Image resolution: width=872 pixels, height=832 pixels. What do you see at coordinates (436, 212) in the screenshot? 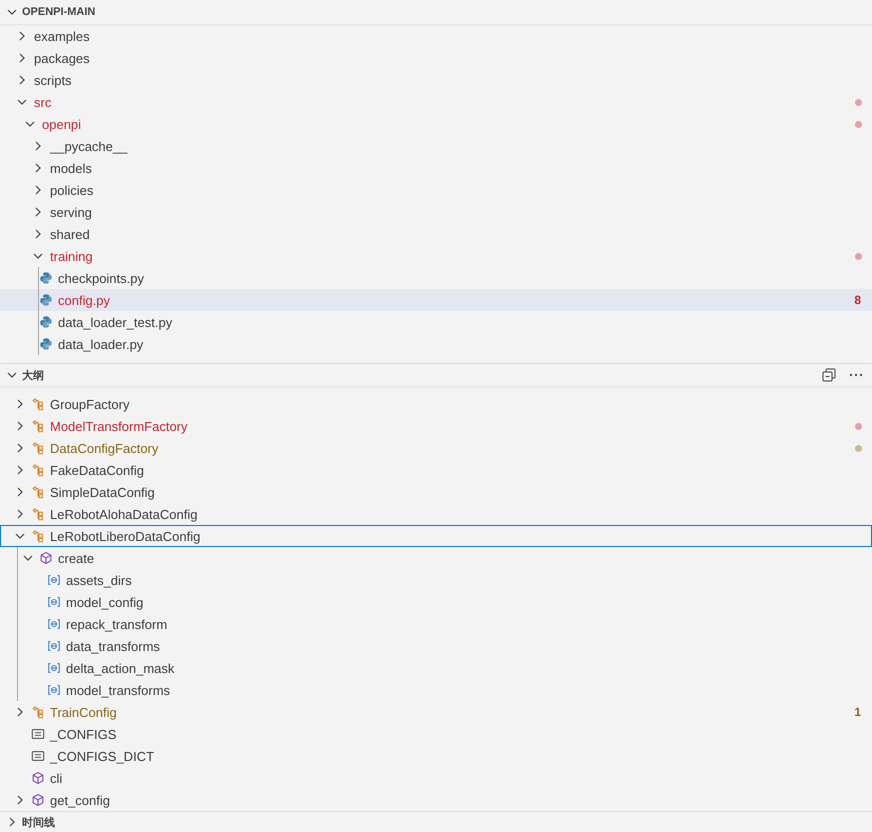
I see `file-tree-item: serving` at bounding box center [436, 212].